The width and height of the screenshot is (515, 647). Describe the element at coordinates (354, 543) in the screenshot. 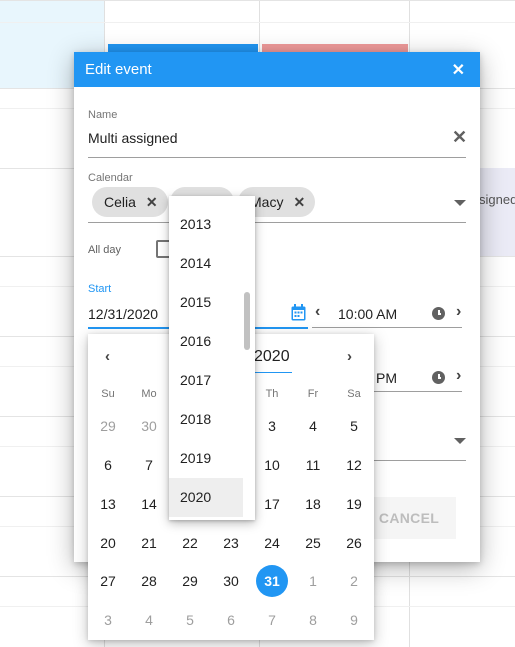

I see `calendar-day: 26` at that location.